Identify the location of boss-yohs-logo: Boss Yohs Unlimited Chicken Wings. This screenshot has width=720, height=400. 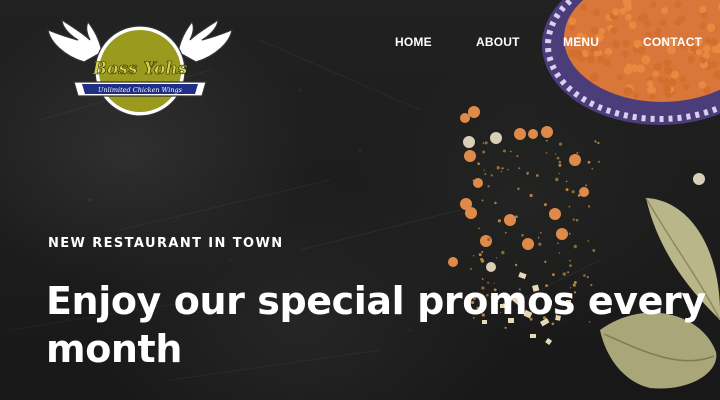
(140, 71).